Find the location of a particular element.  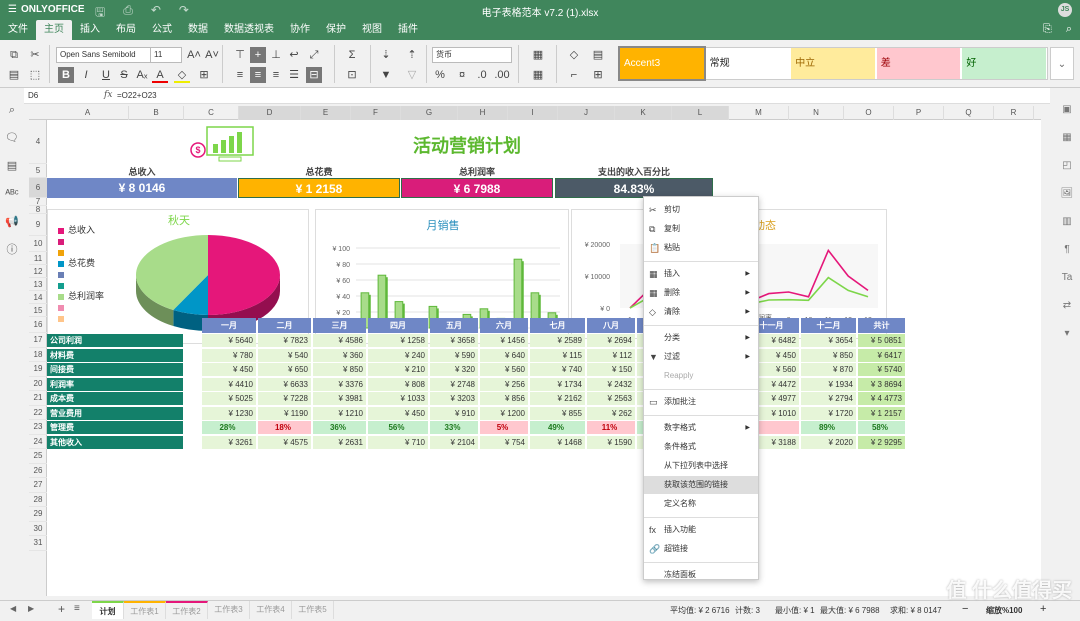

align-center-icon: ≡ is located at coordinates (258, 75).